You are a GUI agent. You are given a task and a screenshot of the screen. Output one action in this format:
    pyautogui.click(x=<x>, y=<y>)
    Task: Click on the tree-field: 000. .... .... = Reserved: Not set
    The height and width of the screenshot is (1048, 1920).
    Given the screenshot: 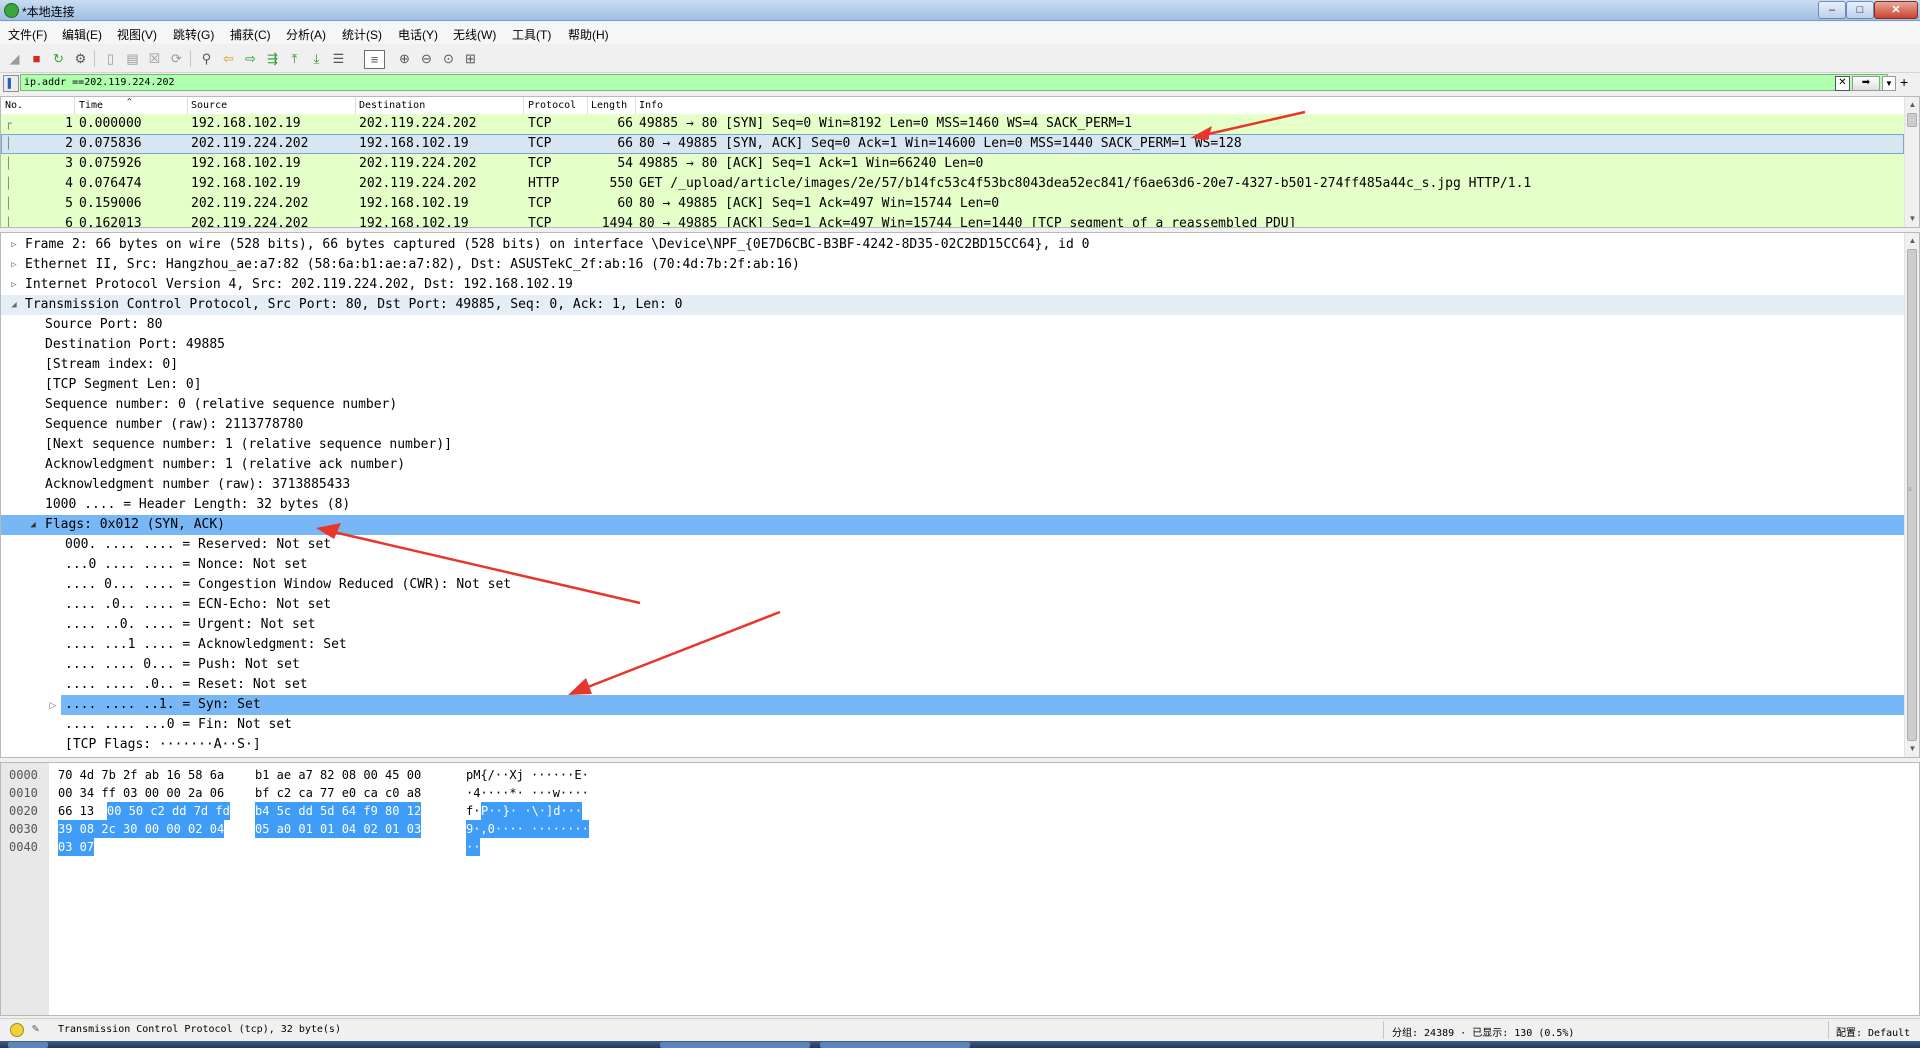 What is the action you would take?
    pyautogui.click(x=952, y=545)
    